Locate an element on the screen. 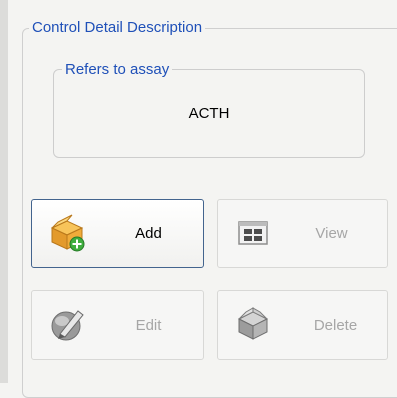 This screenshot has width=397, height=398. delete-box-icon is located at coordinates (253, 324).